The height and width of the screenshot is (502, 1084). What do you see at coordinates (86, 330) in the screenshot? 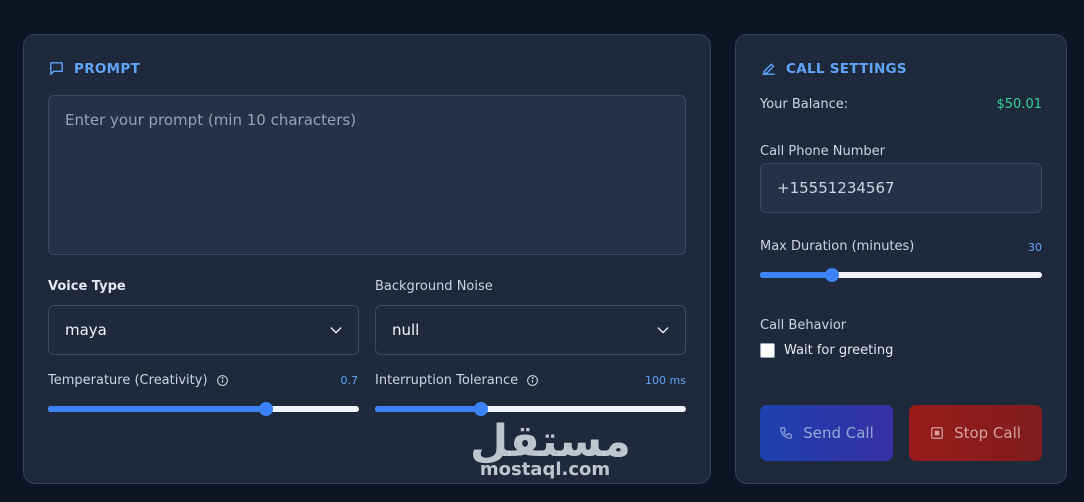
I see `voice-type-value: maya` at bounding box center [86, 330].